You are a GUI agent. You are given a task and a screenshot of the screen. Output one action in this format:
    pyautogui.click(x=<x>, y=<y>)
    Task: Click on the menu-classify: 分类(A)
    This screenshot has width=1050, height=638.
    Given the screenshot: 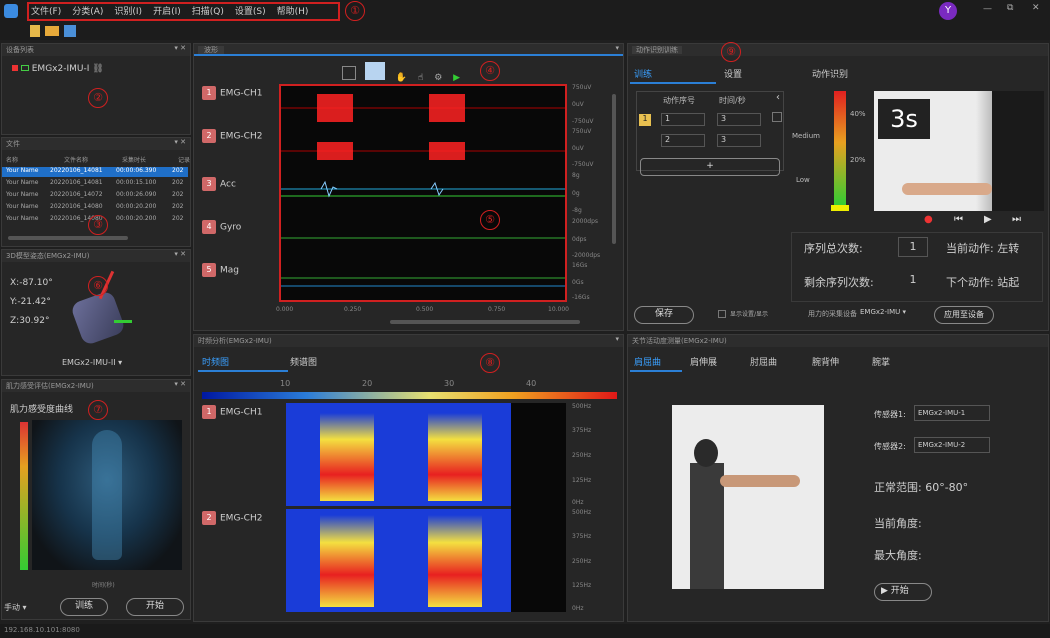 What is the action you would take?
    pyautogui.click(x=87, y=11)
    